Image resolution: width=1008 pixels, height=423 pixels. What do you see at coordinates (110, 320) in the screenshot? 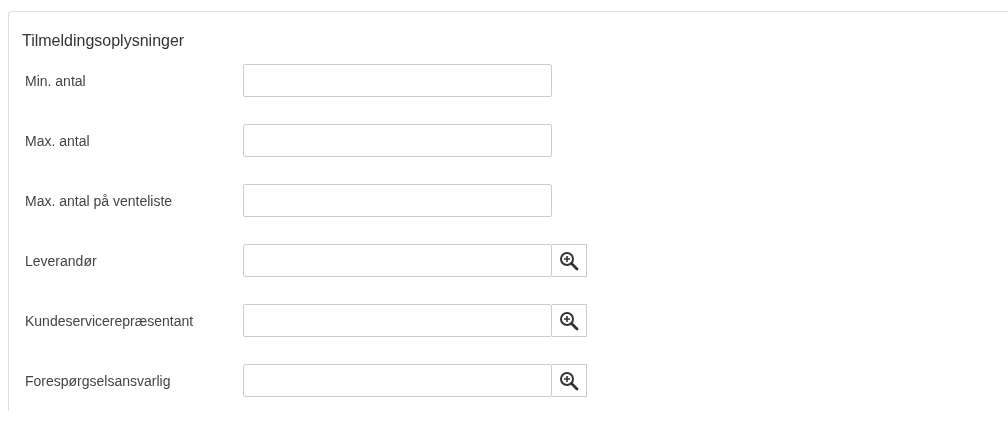
I see `field-label: Kundeservicerepræsentant` at bounding box center [110, 320].